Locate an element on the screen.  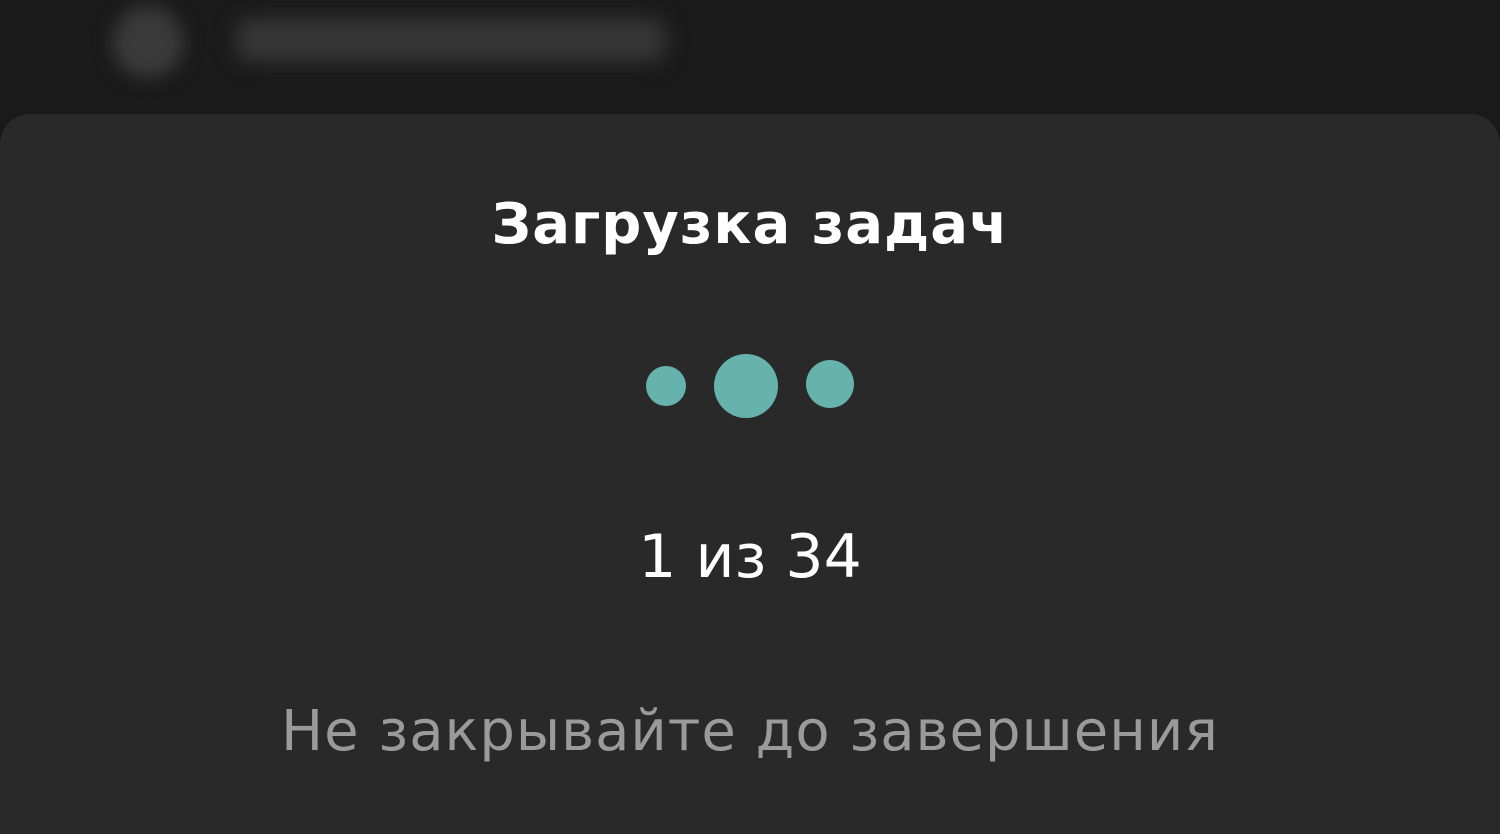
sheet-title: Загрузка задач is located at coordinates (750, 224).